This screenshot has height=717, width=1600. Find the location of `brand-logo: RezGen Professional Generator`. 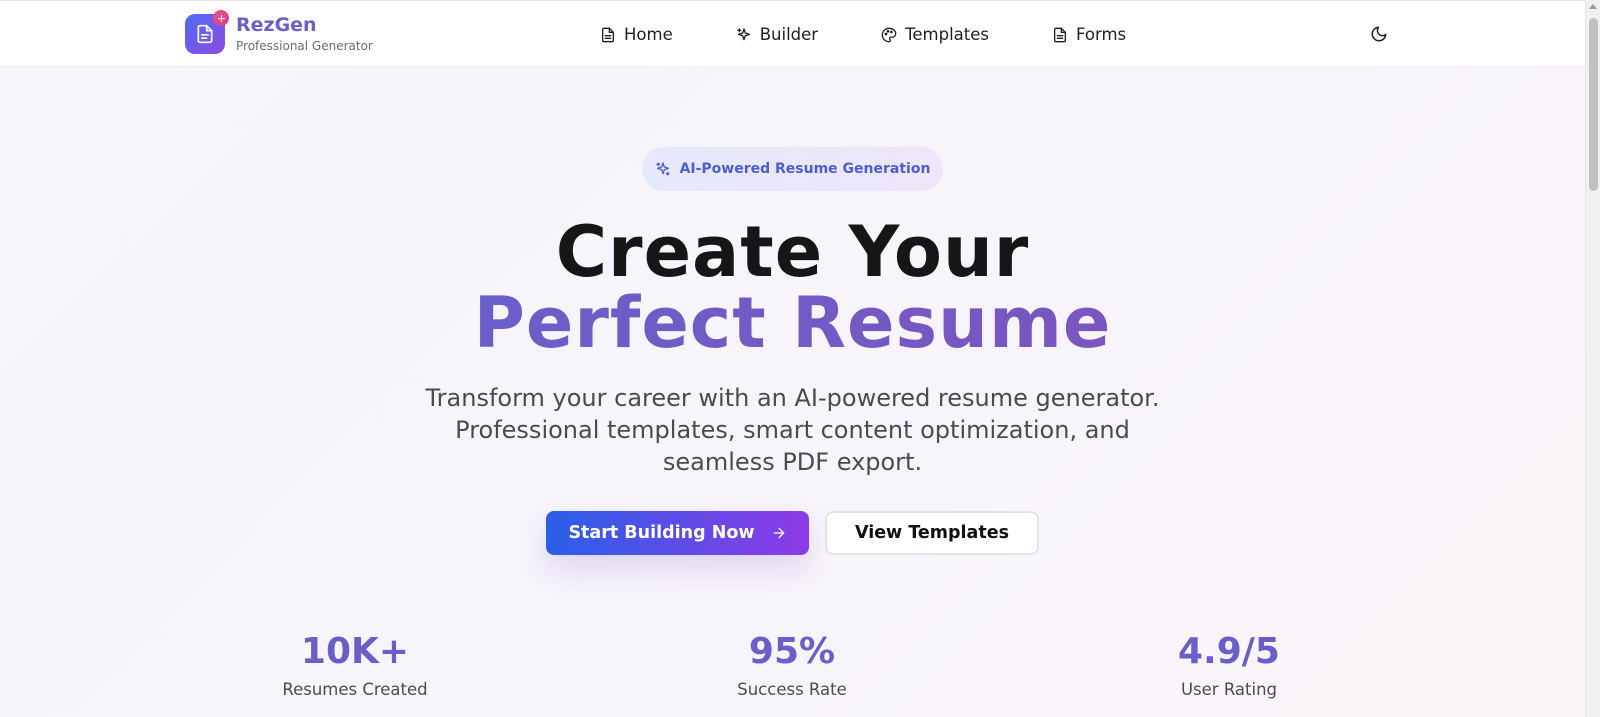

brand-logo: RezGen Professional Generator is located at coordinates (279, 32).